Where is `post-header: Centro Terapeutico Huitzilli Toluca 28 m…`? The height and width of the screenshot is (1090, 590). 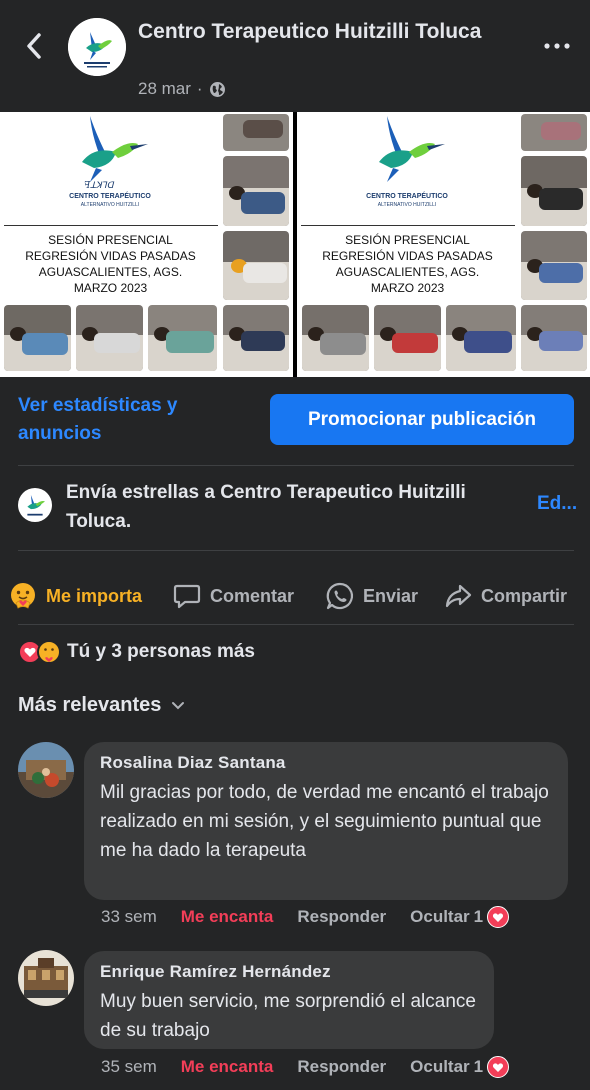
post-header: Centro Terapeutico Huitzilli Toluca 28 m… is located at coordinates (295, 56).